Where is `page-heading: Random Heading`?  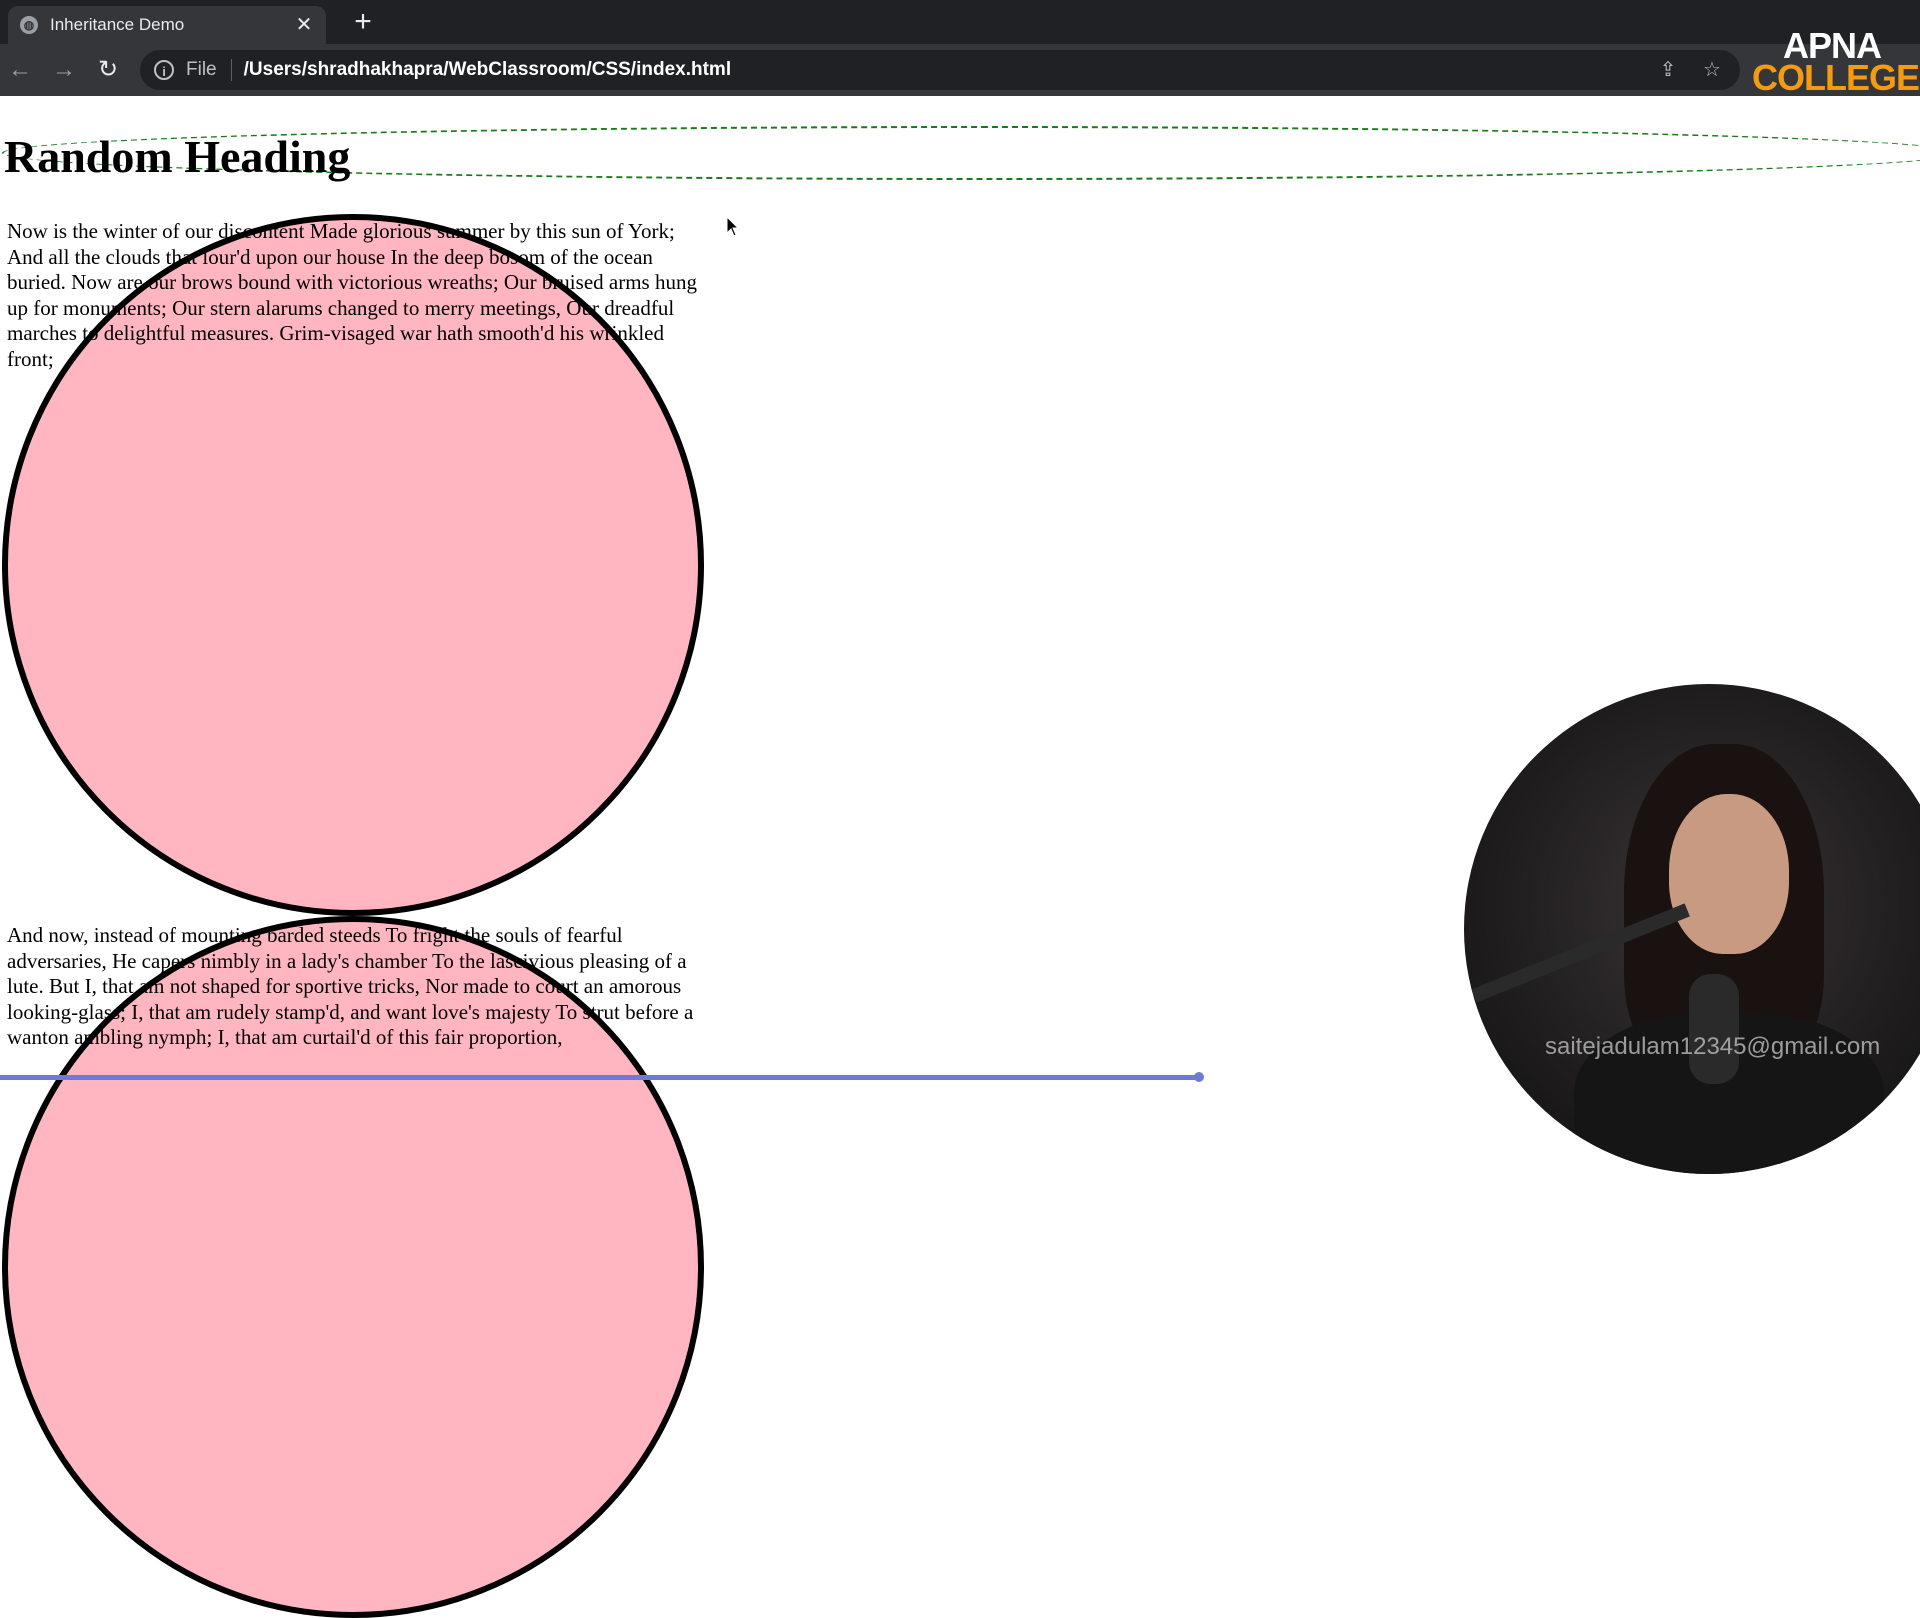
page-heading: Random Heading is located at coordinates (177, 156).